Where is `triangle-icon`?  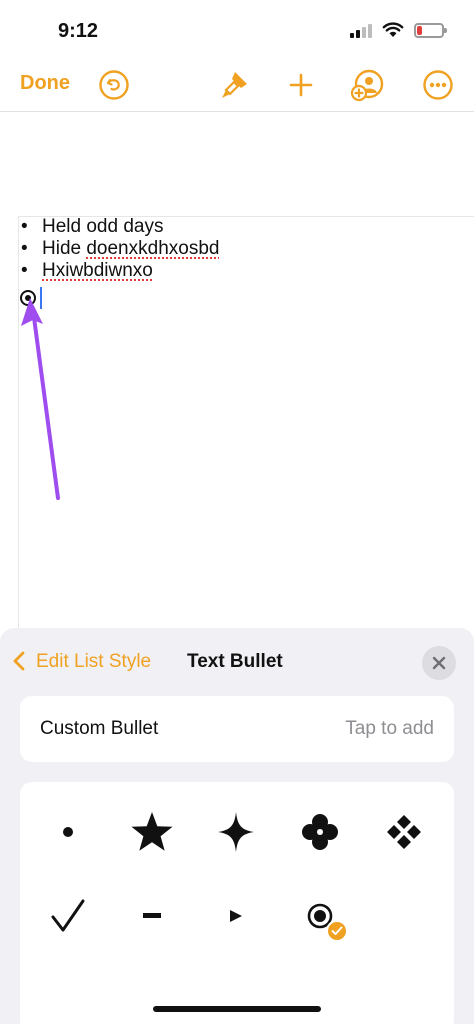
triangle-icon is located at coordinates (236, 916).